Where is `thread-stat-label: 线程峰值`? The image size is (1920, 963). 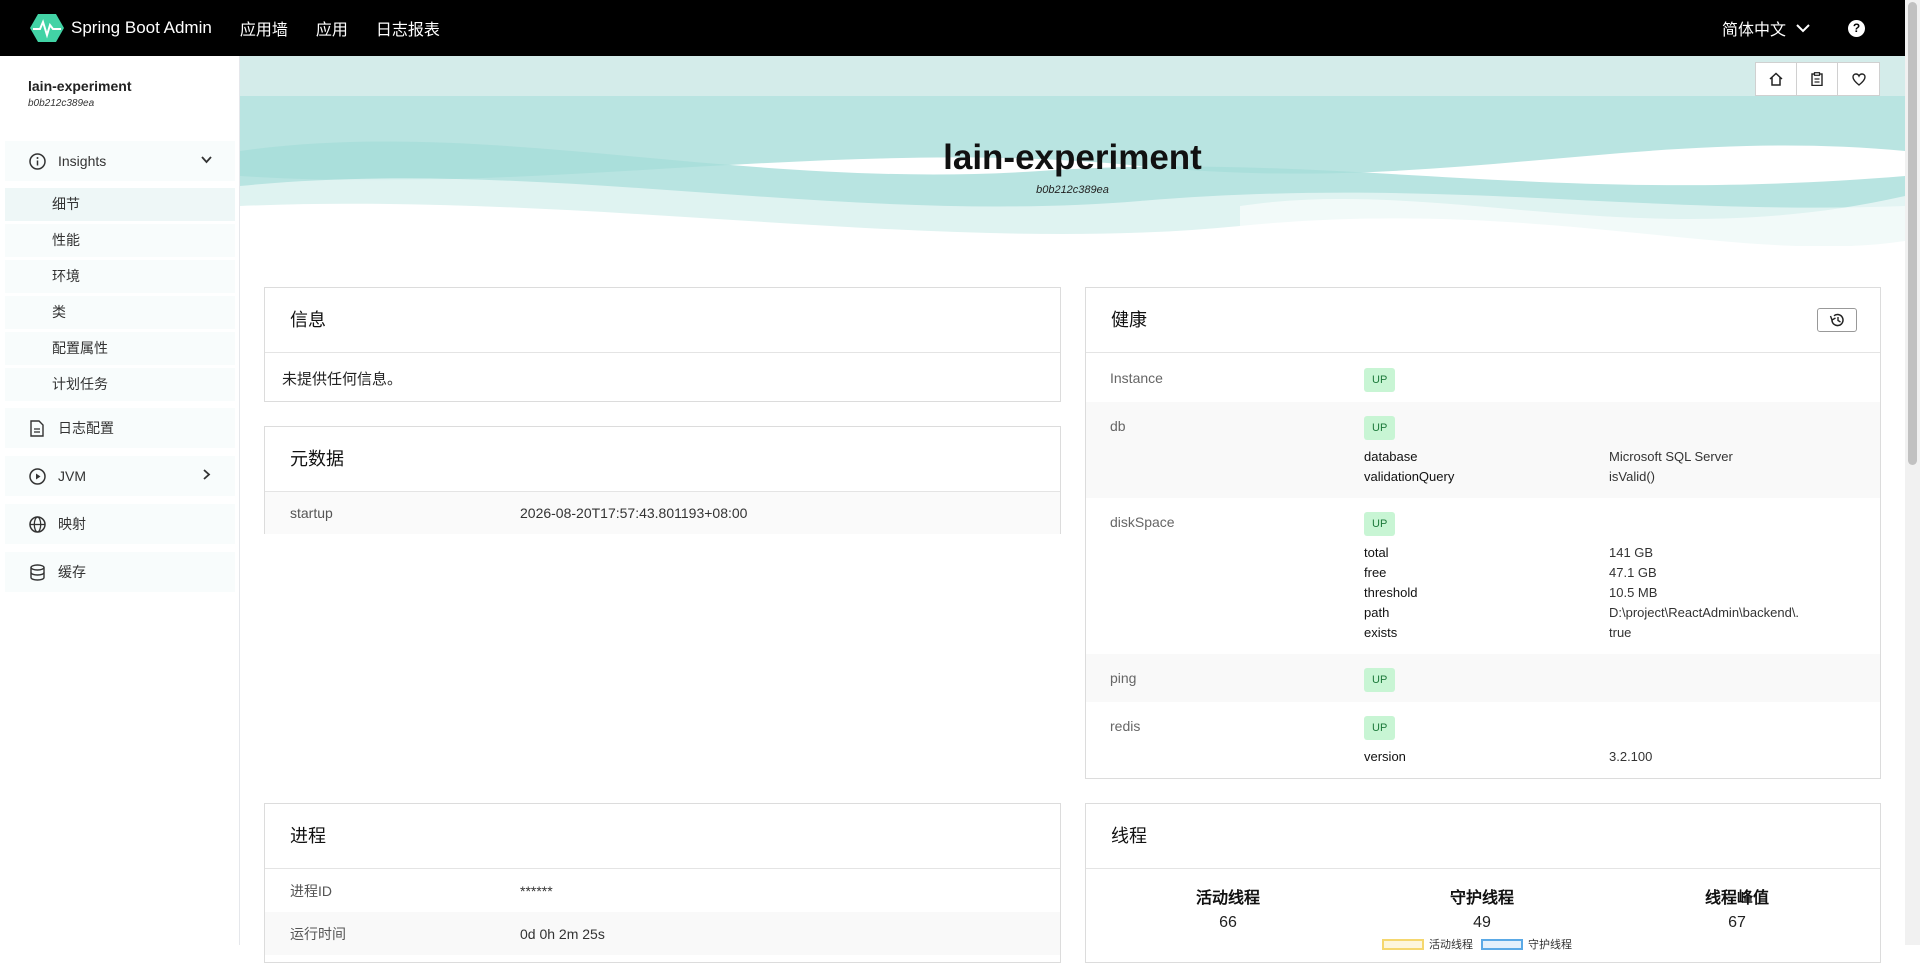
thread-stat-label: 线程峰值 is located at coordinates (1736, 898).